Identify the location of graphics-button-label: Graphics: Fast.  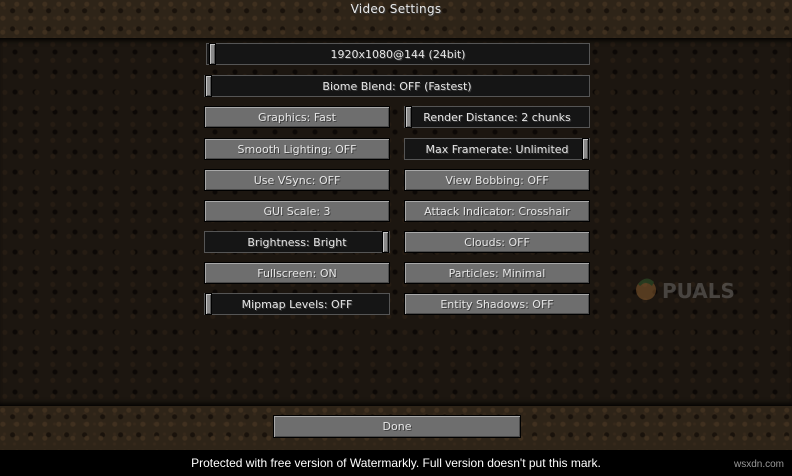
(297, 117).